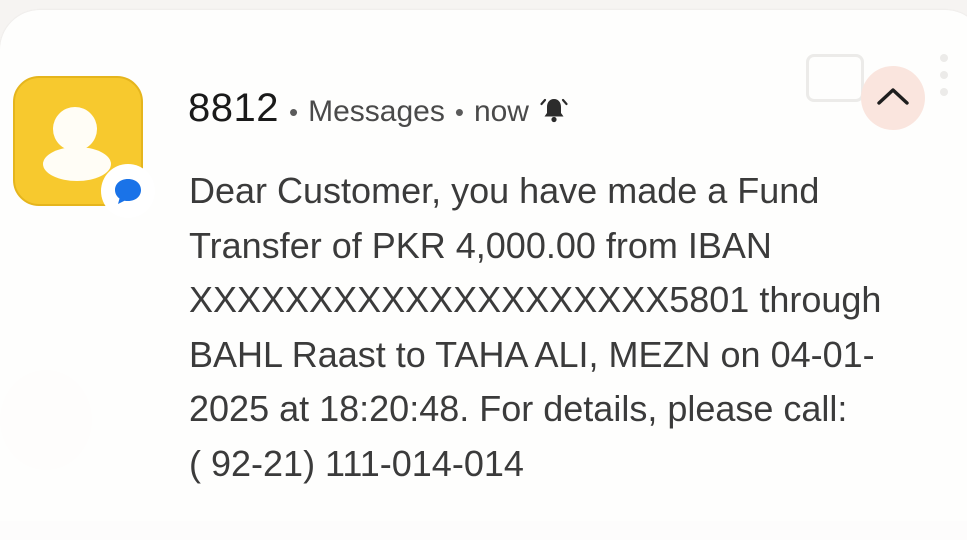 This screenshot has width=967, height=540. Describe the element at coordinates (480, 245) in the screenshot. I see `message-line: Transfer of PKR 4,000.00 from IBAN` at that location.